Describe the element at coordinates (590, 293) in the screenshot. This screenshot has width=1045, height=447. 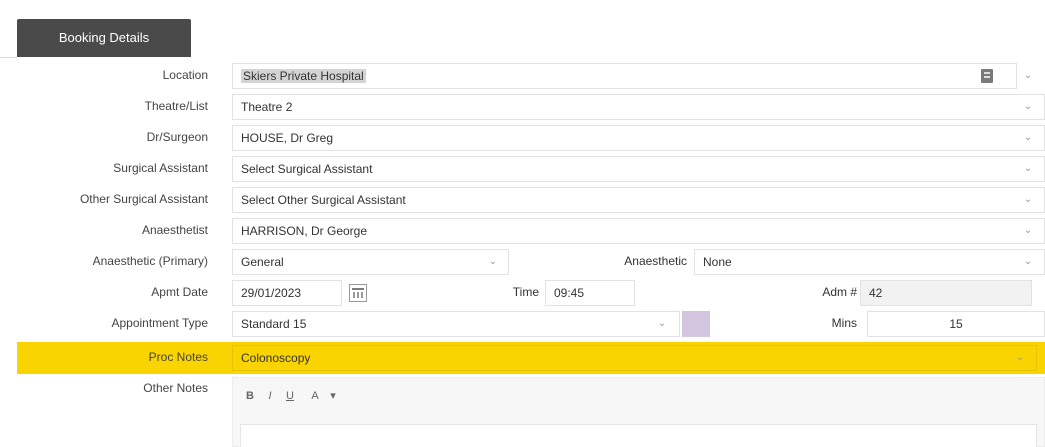
I see `time-input: 09:45` at that location.